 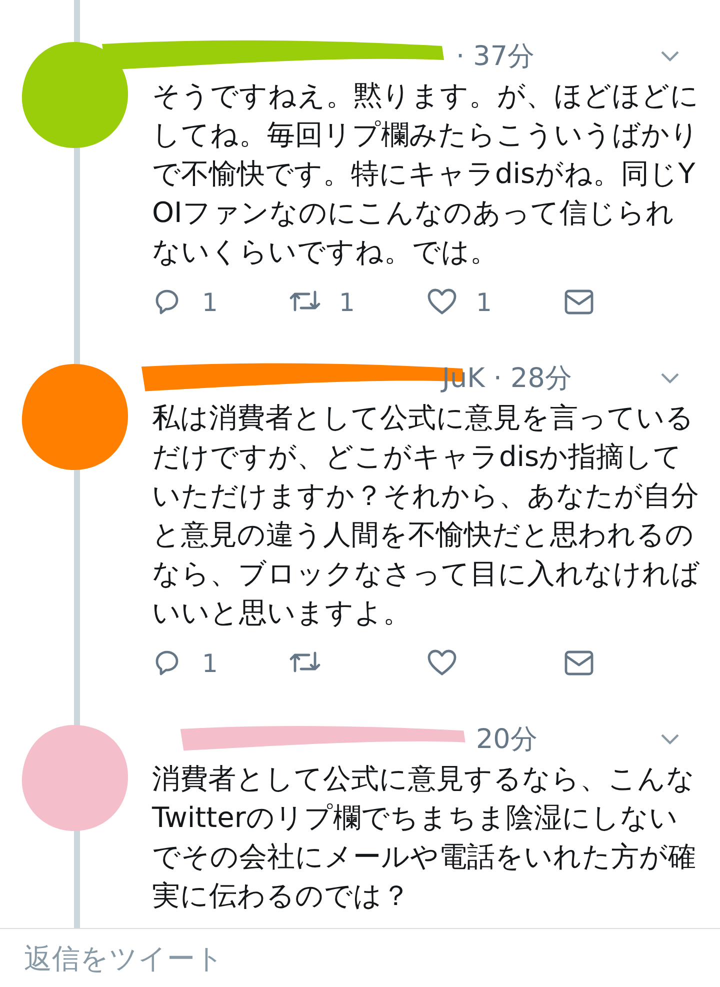 What do you see at coordinates (426, 174) in the screenshot?
I see `tweet-text: そうですねえ。黙ります。が、ほどほどにしてね。毎回リプ欄みたらこういうばかりで不愉快です。特にキャラdisがね。同じYOIファンなのにこんなのあって信じられないくらいですね。では。` at bounding box center [426, 174].